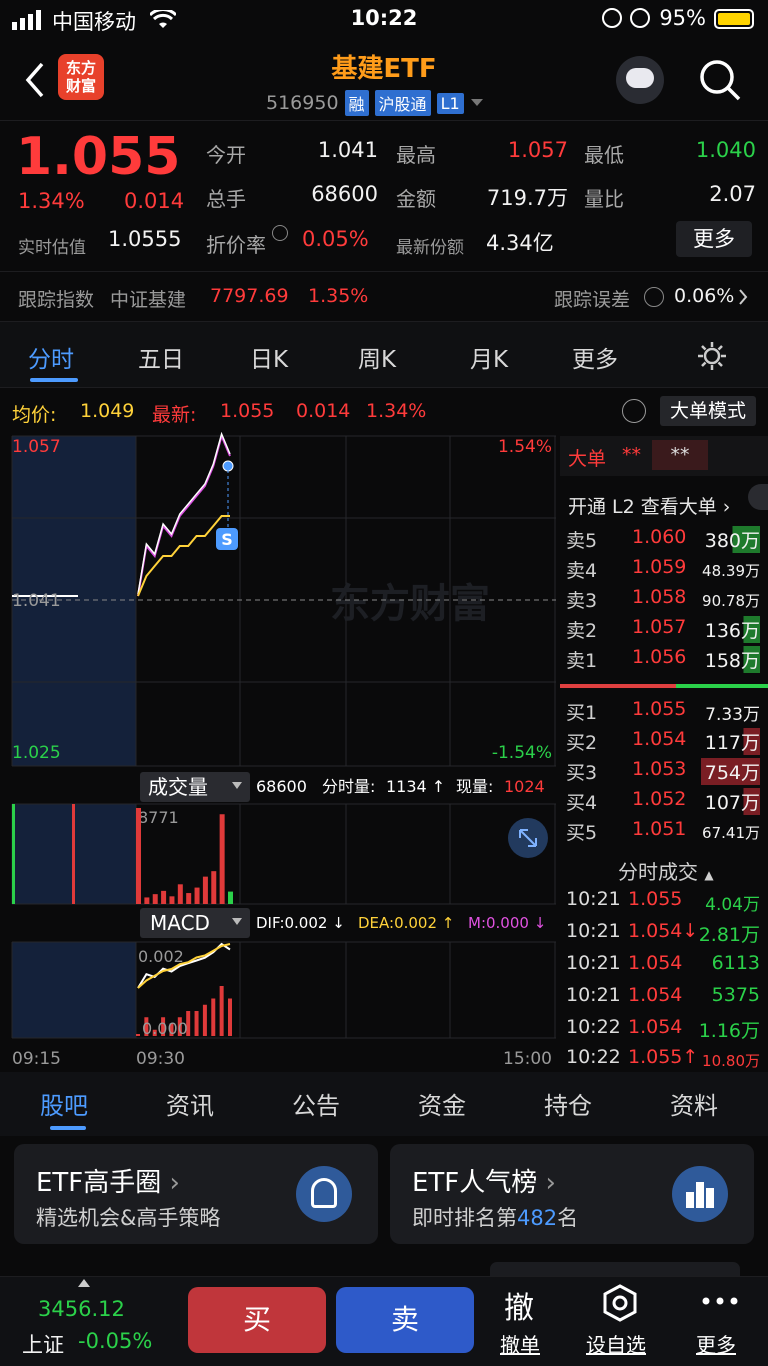 Image resolution: width=768 pixels, height=1366 pixels. Describe the element at coordinates (184, 514) in the screenshot. I see `price-line` at that location.